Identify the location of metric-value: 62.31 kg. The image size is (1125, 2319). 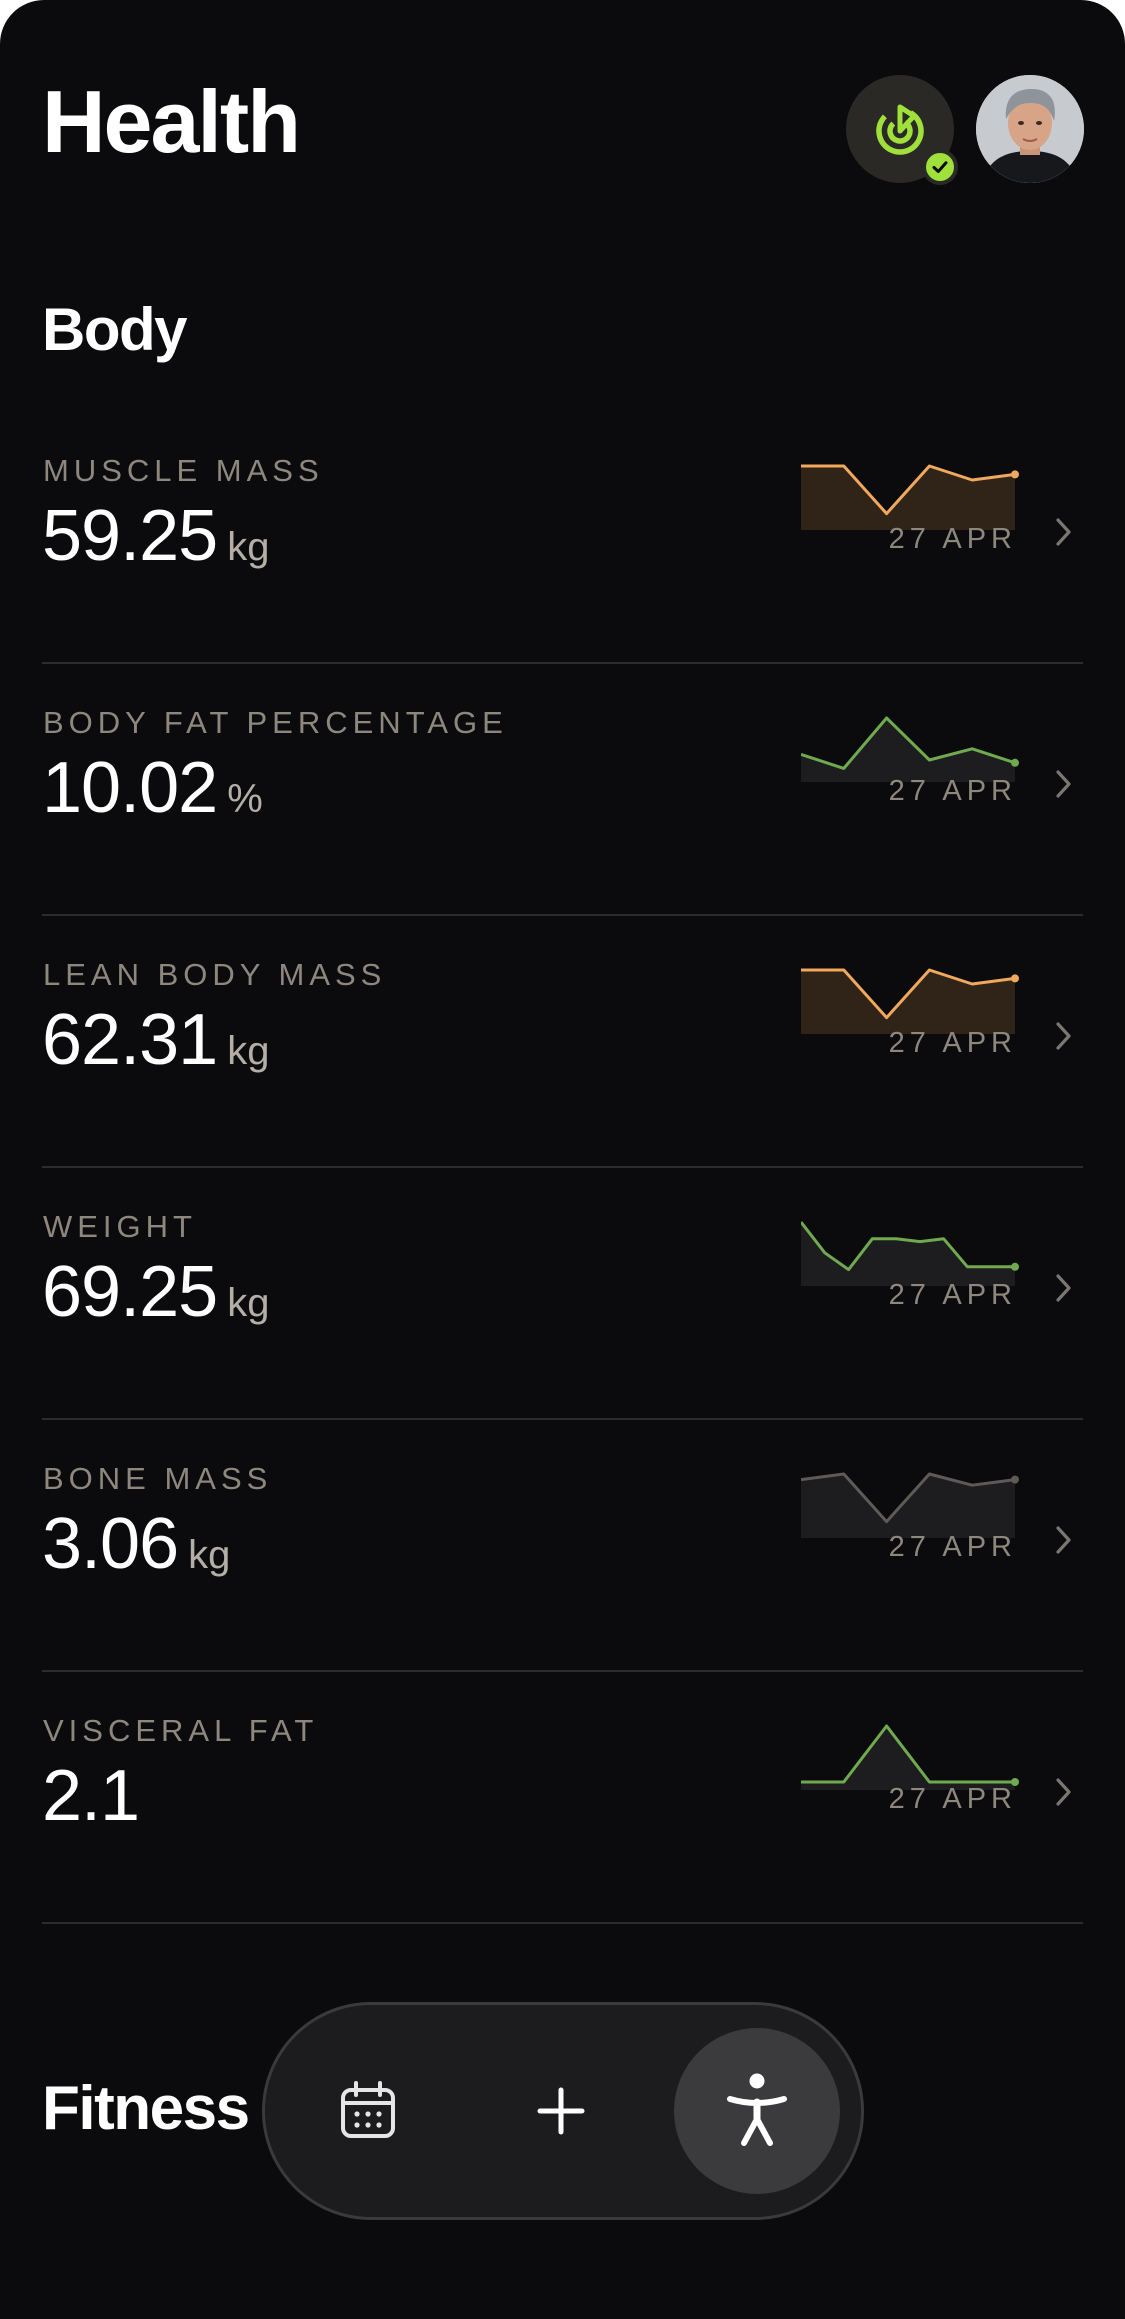
(155, 1040).